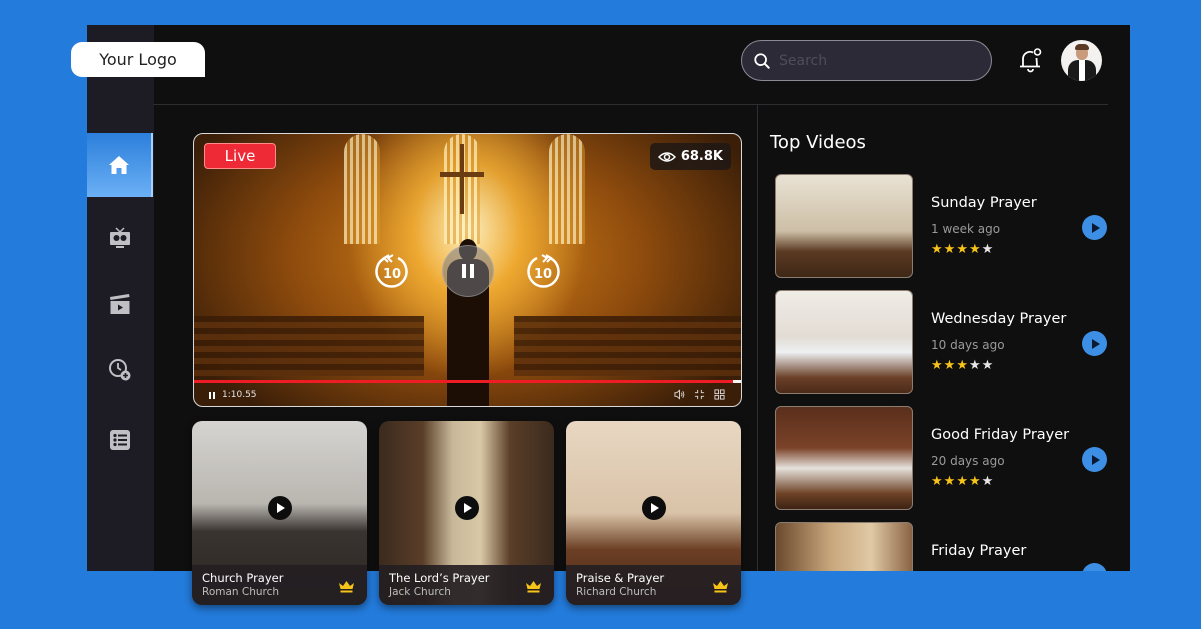 This screenshot has width=1201, height=629. What do you see at coordinates (979, 551) in the screenshot?
I see `video-title: Friday Prayer` at bounding box center [979, 551].